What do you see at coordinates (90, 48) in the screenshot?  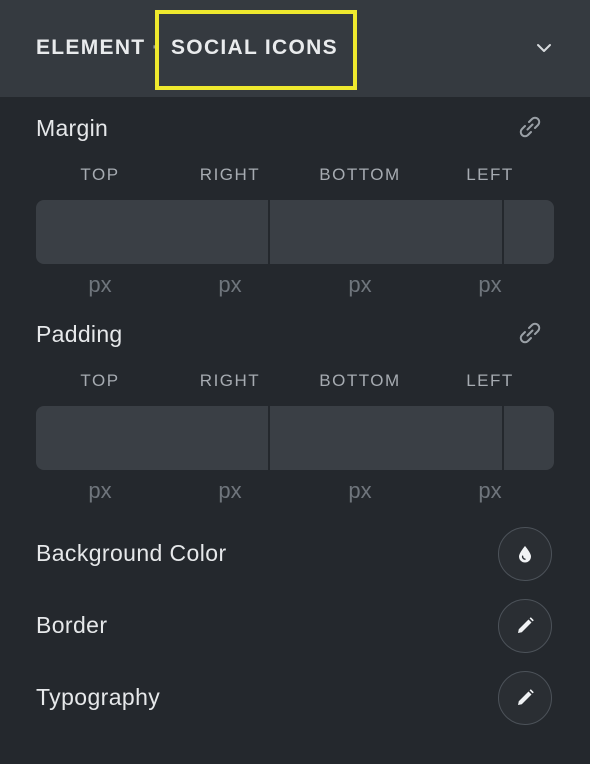 I see `breadcrumb-parent: ELEMENT` at bounding box center [90, 48].